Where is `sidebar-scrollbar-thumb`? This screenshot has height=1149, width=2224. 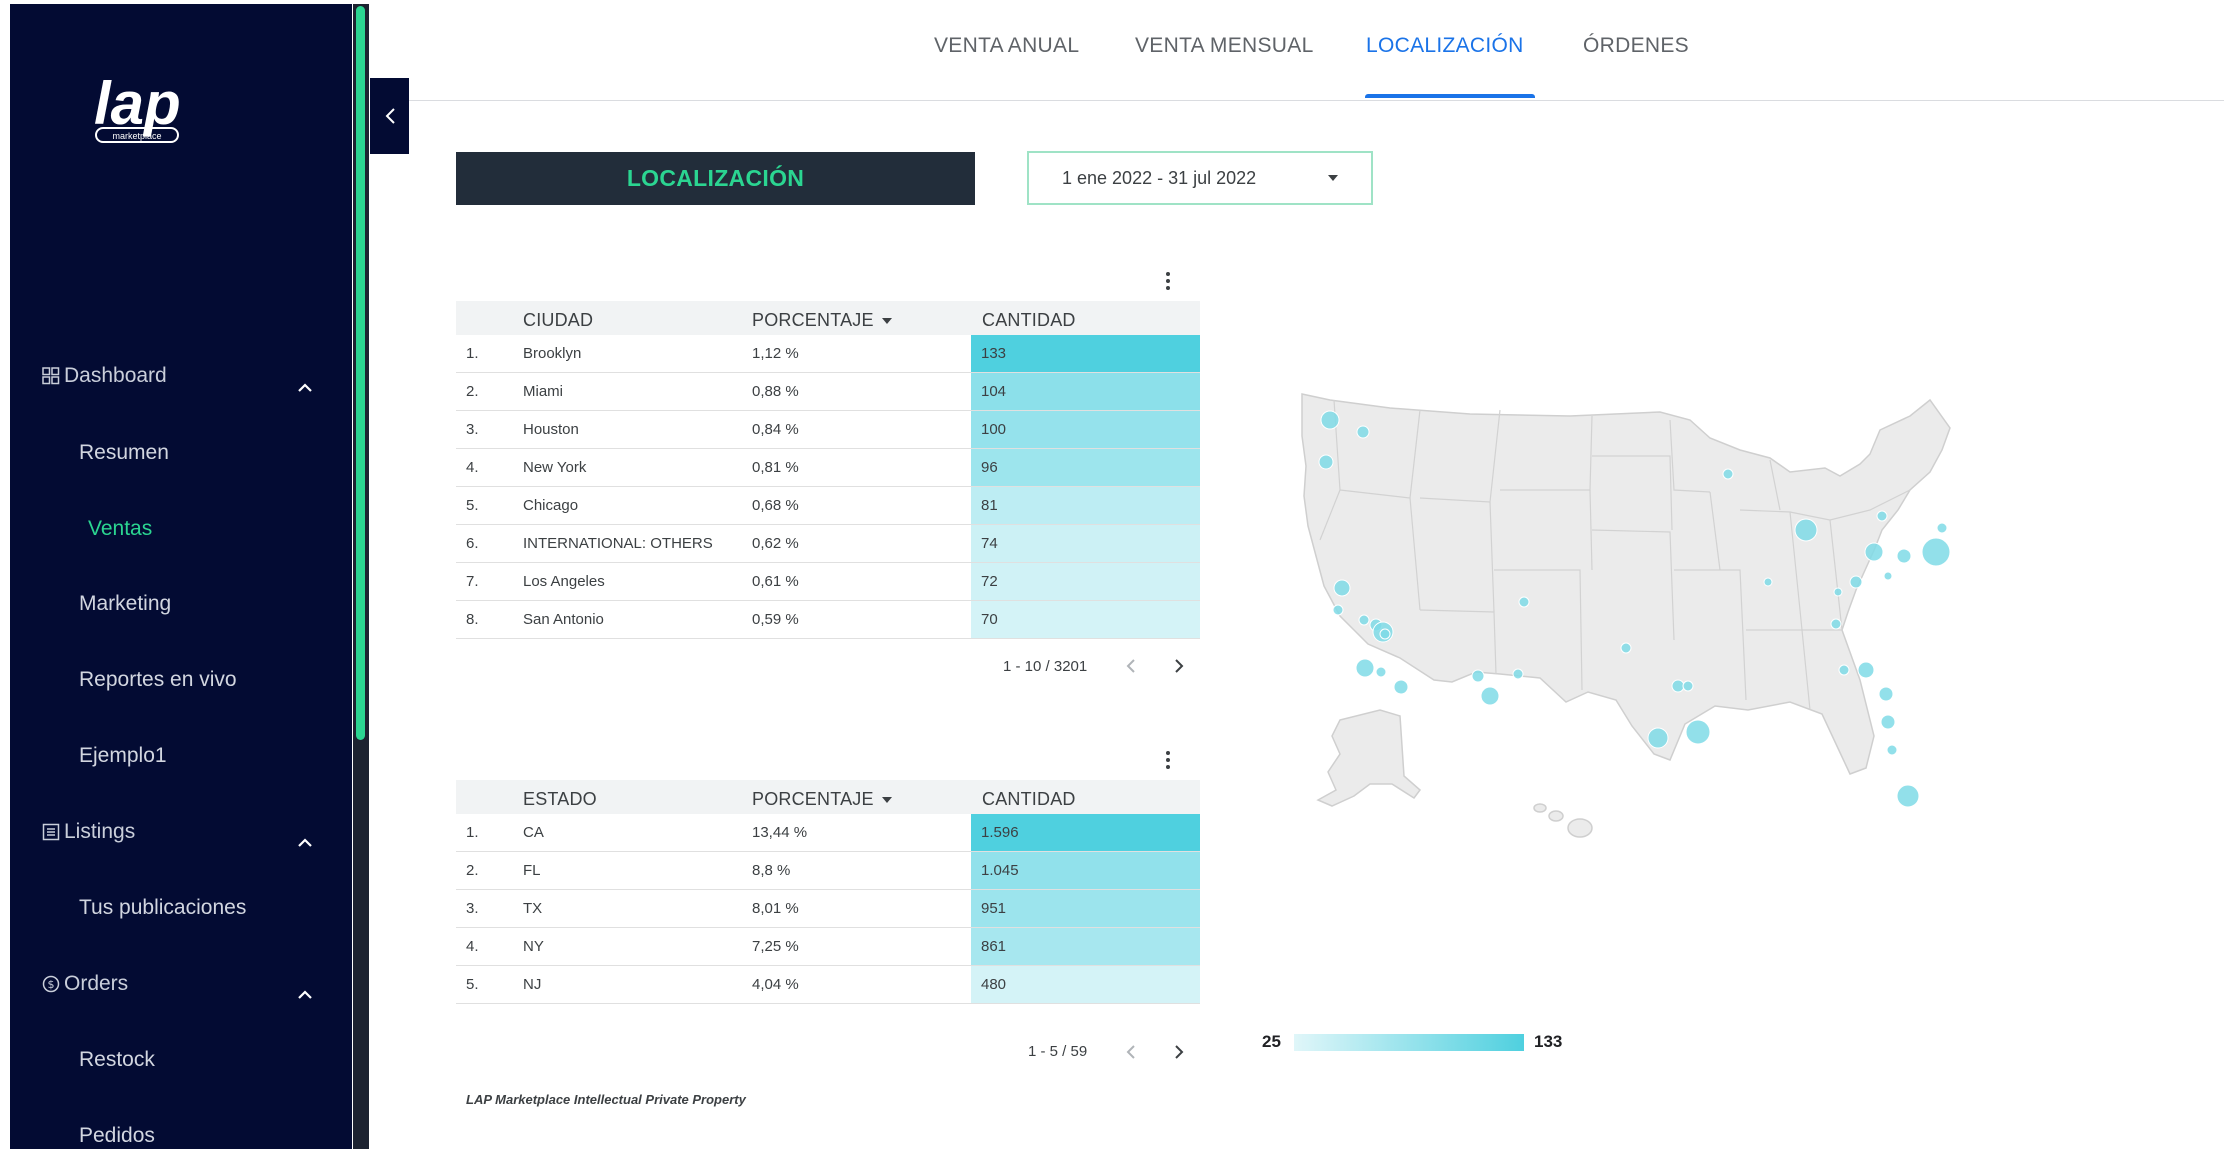
sidebar-scrollbar-thumb is located at coordinates (360, 373).